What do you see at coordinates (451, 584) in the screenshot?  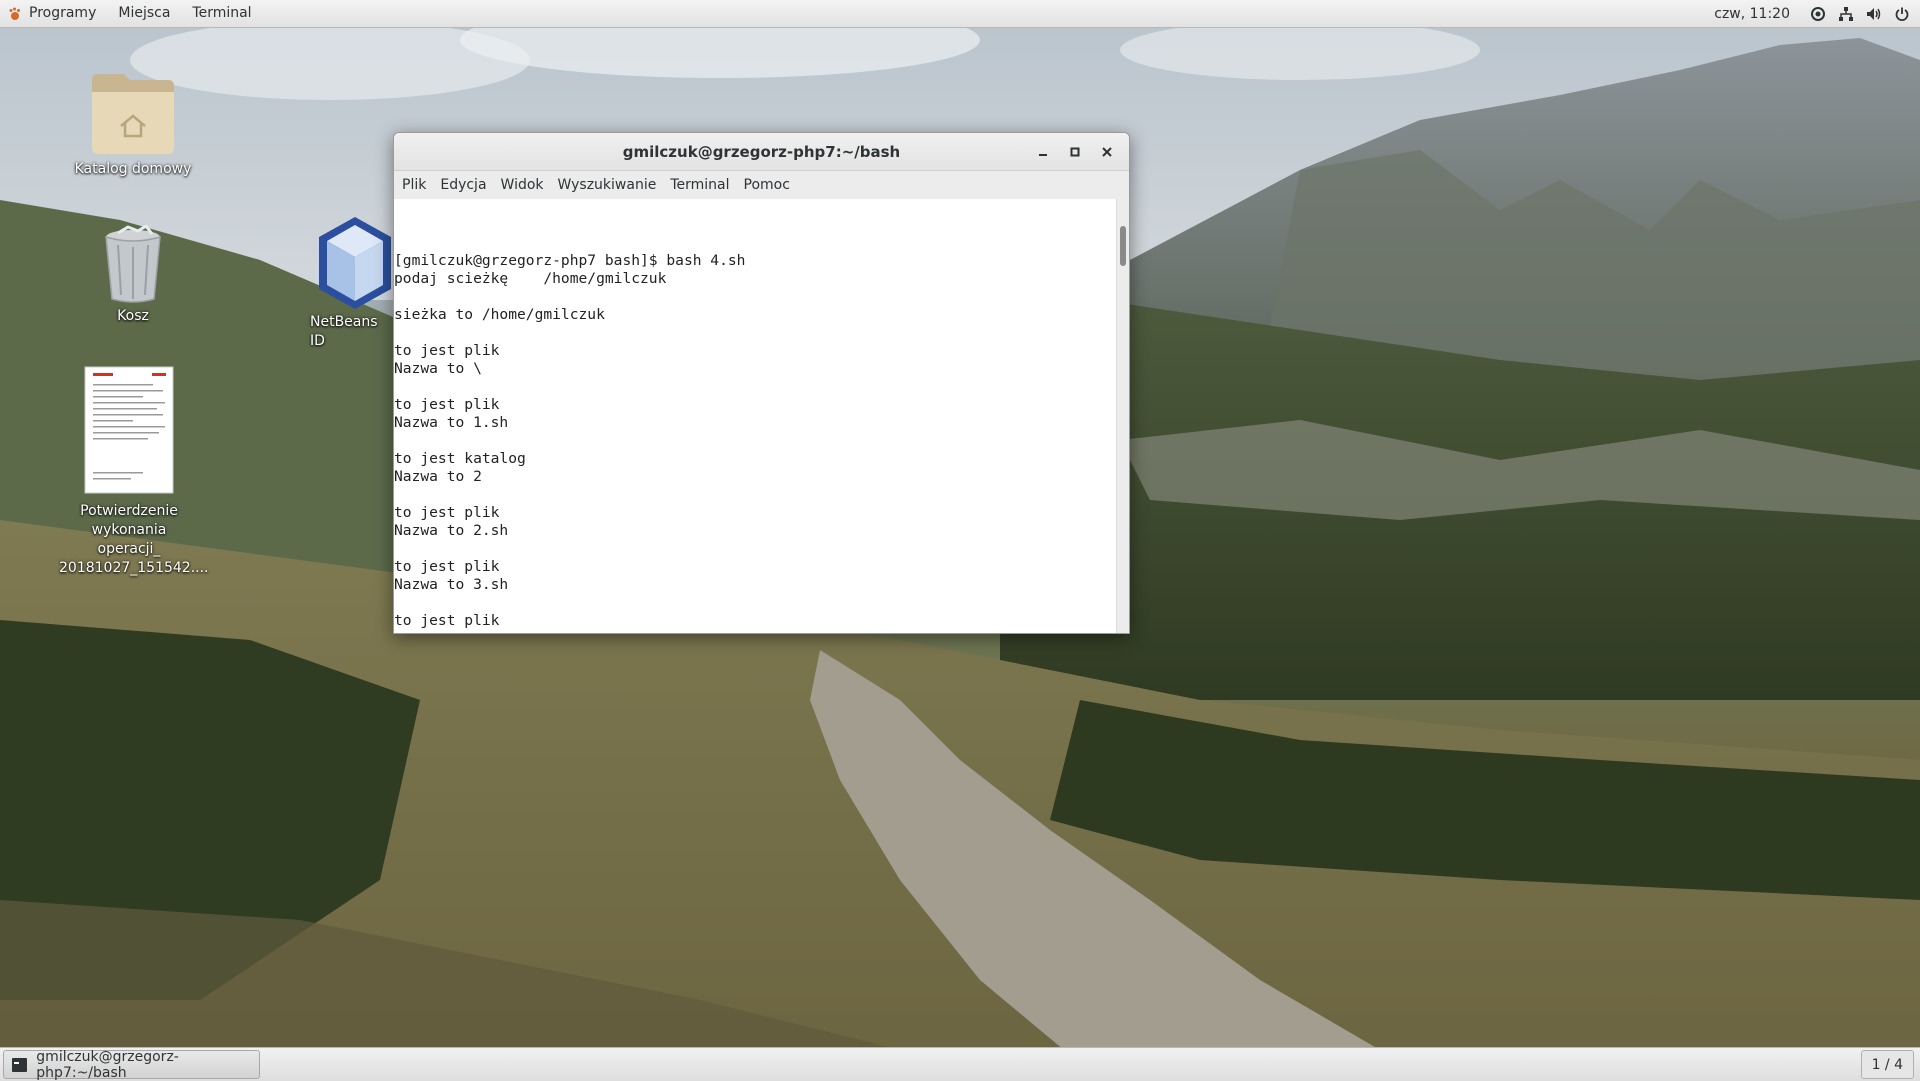 I see `terminal-line: Nazwa to 3.sh` at bounding box center [451, 584].